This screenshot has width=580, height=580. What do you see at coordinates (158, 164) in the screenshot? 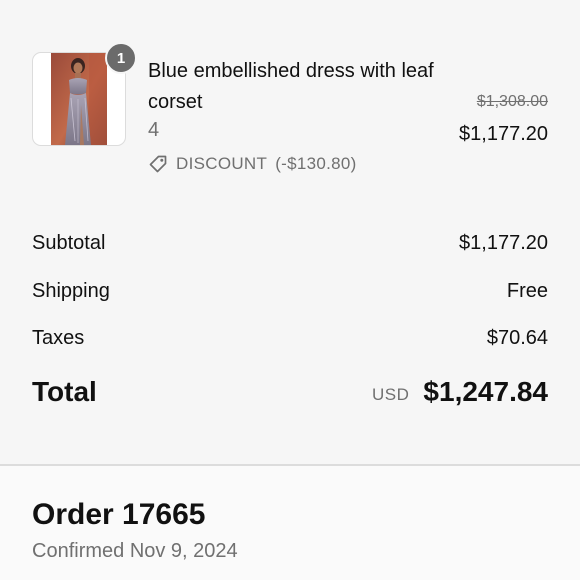
I see `tag-icon` at bounding box center [158, 164].